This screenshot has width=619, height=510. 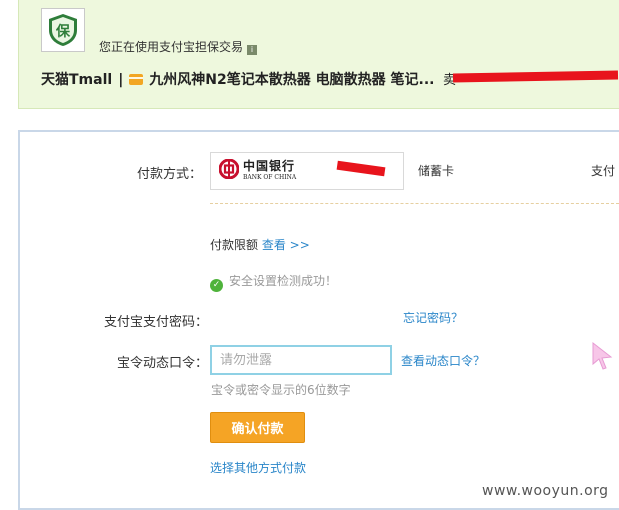 What do you see at coordinates (269, 166) in the screenshot?
I see `bank-name: 中国银行` at bounding box center [269, 166].